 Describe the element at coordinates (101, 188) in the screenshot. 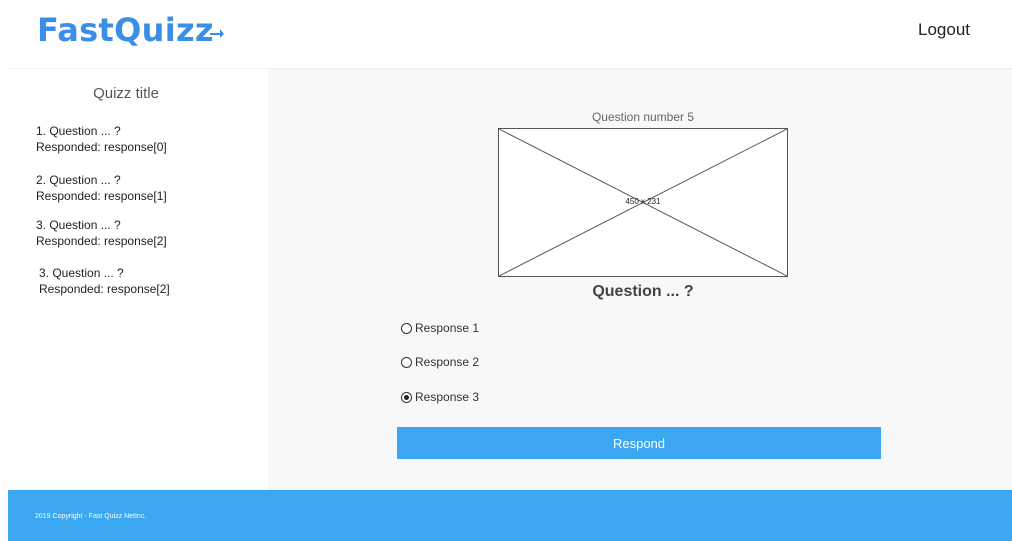

I see `sidebar-question-item: 2. Question ... ? Responded: response[1]` at that location.